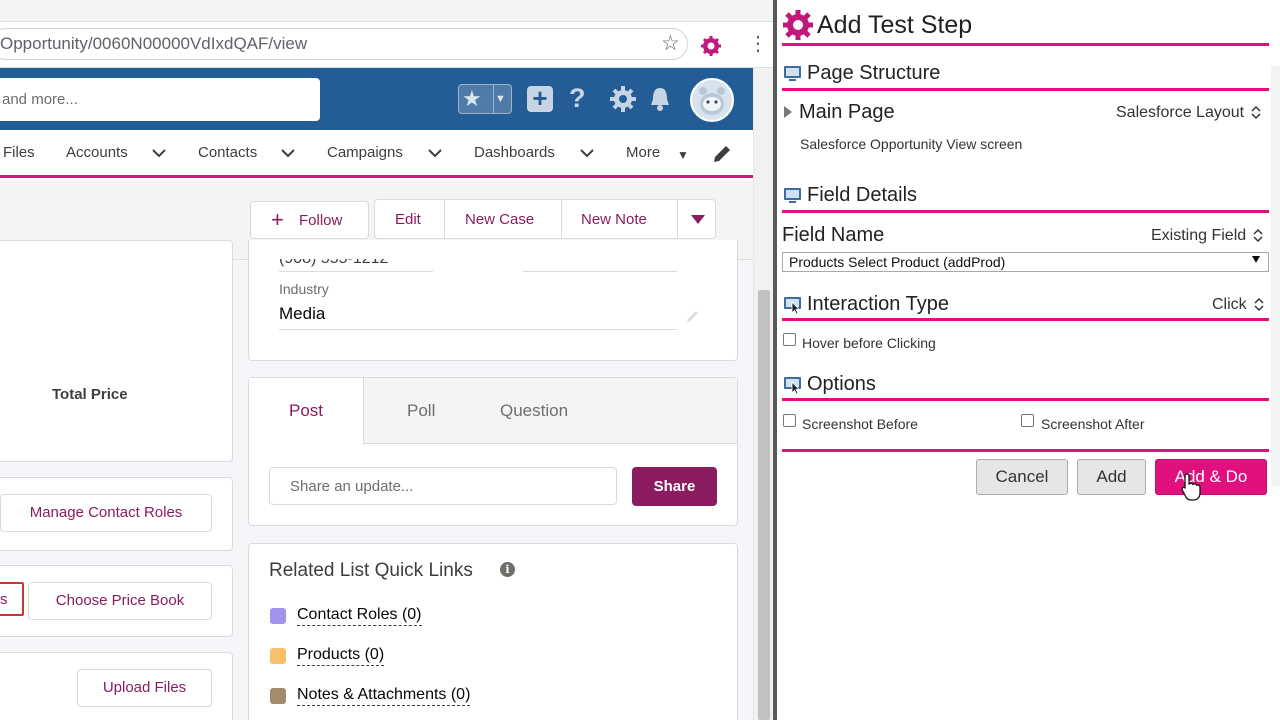  Describe the element at coordinates (278, 616) in the screenshot. I see `contact-roles-icon` at that location.